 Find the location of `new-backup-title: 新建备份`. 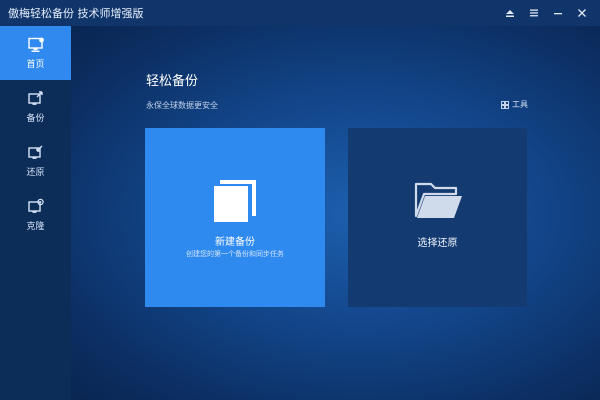

new-backup-title: 新建备份 is located at coordinates (235, 242).